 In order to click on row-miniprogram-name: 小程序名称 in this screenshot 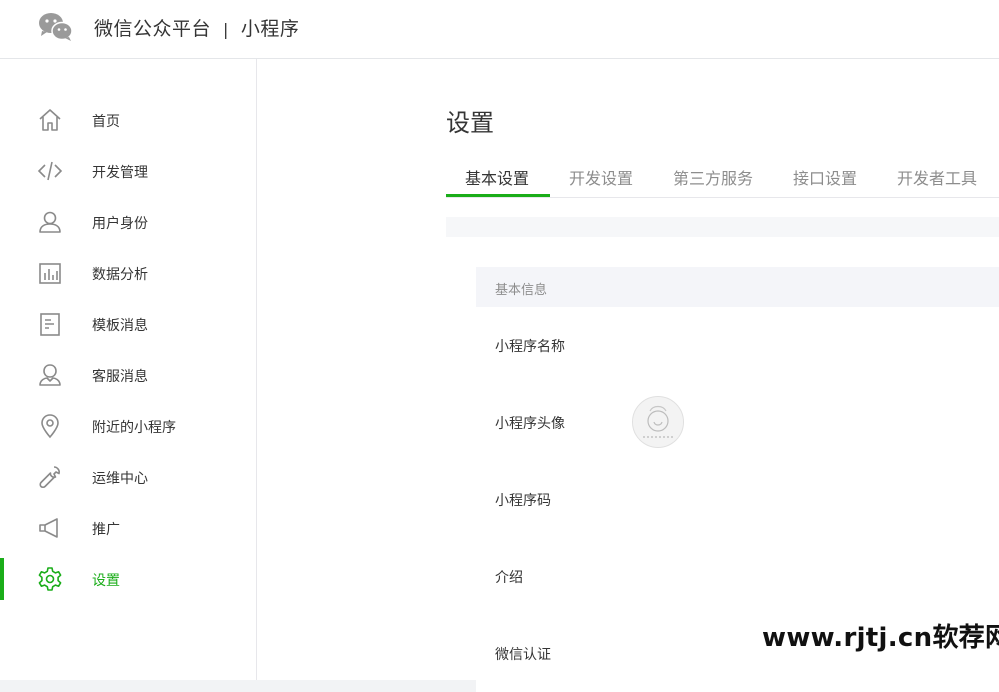, I will do `click(737, 346)`.